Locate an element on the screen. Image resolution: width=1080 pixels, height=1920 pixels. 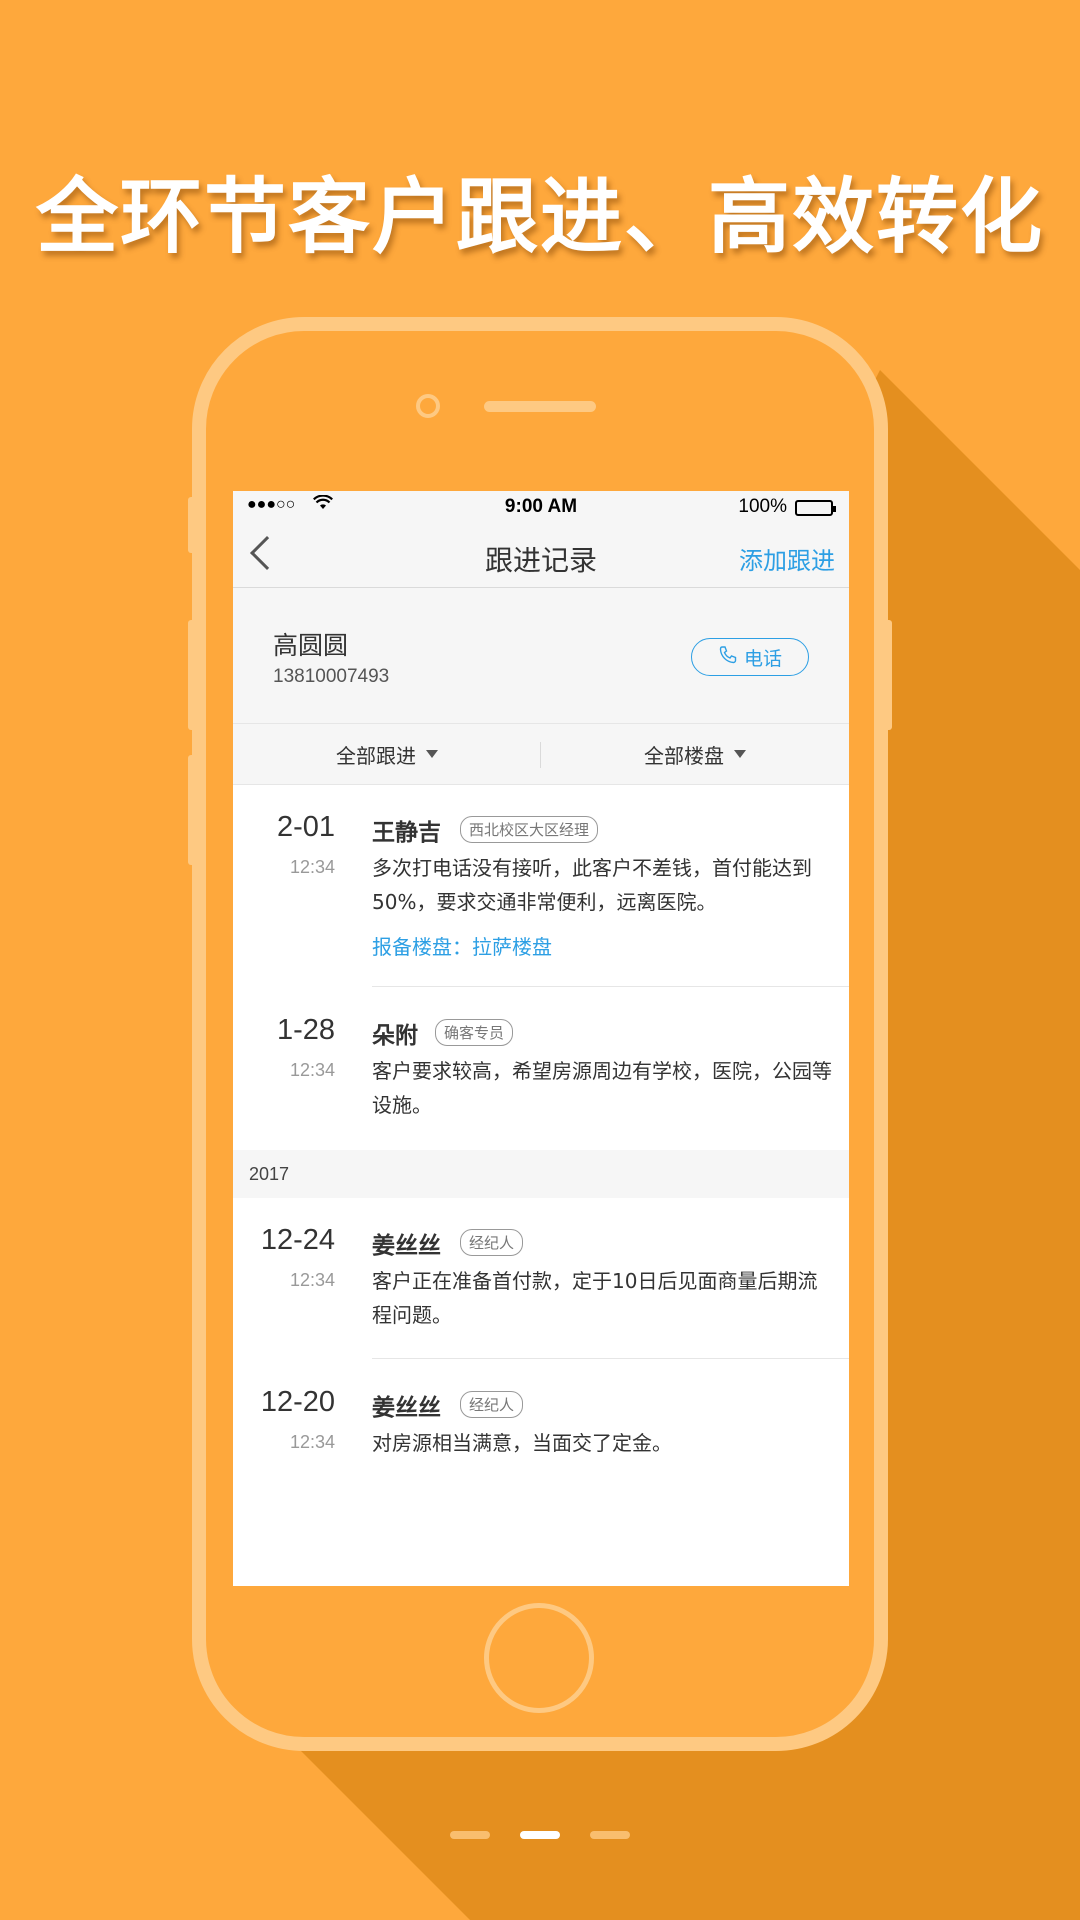
follow-up-record: 12-20 12:34 姜丝丝 经纪人 对房源相当满意，当面交了定金。 is located at coordinates (541, 1430).